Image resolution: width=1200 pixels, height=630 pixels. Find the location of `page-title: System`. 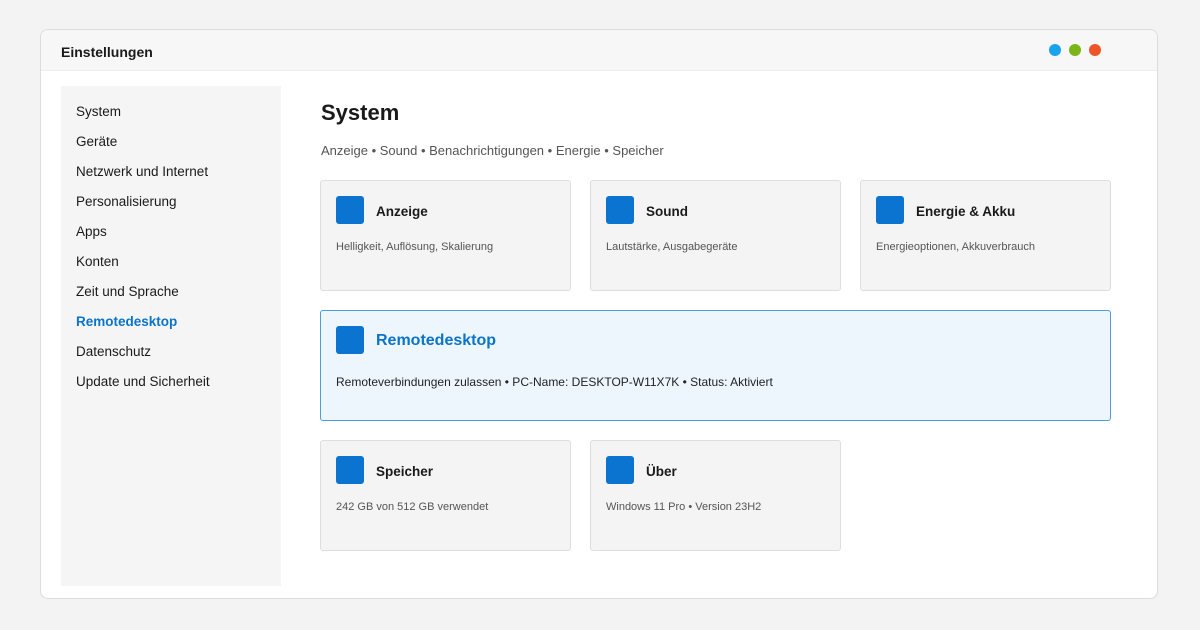

page-title: System is located at coordinates (360, 112).